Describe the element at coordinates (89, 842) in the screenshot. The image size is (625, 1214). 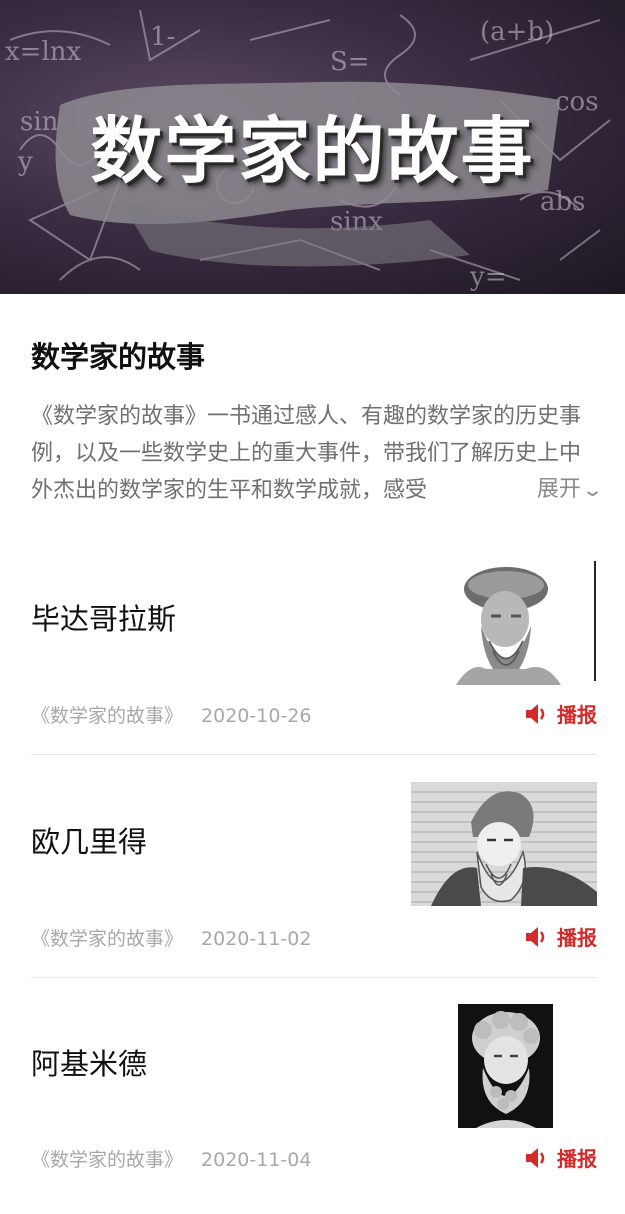
I see `article-title: 欧几里得` at that location.